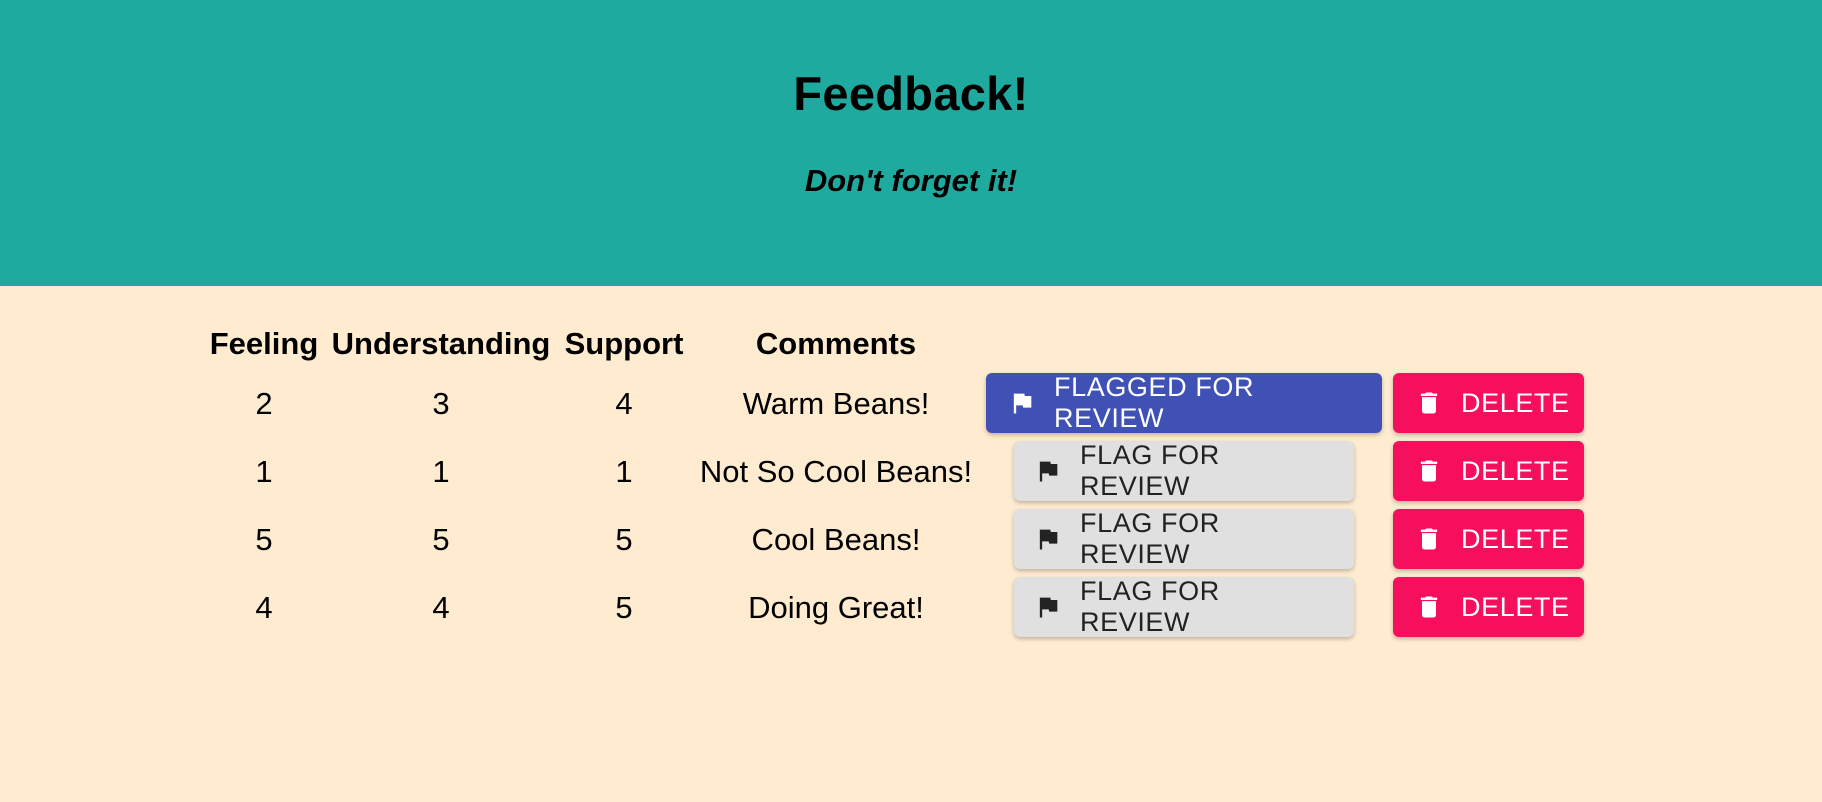 This screenshot has width=1822, height=802. Describe the element at coordinates (624, 403) in the screenshot. I see `support-cell: 4` at that location.